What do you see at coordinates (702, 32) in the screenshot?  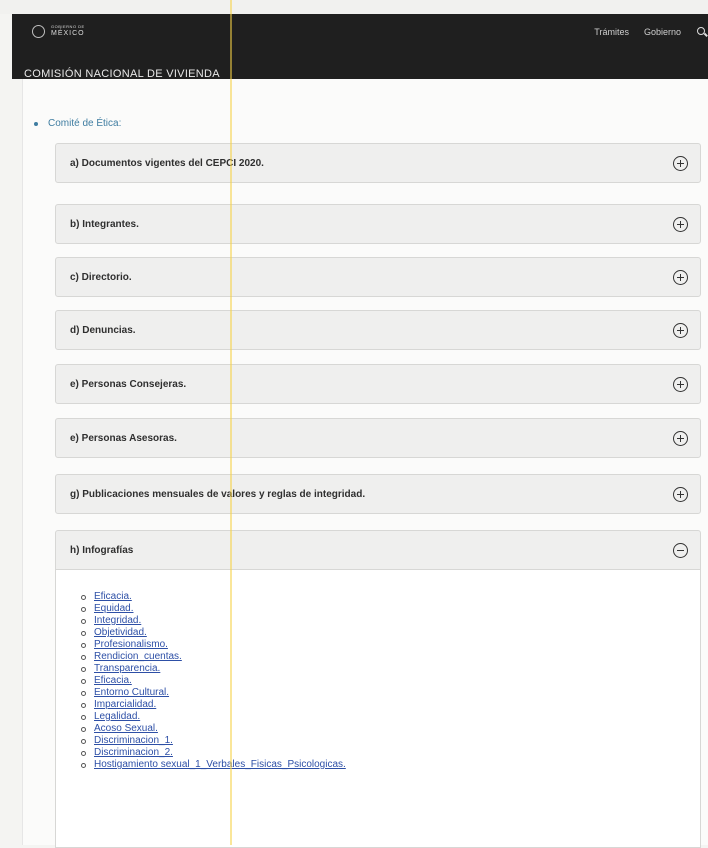 I see `search-icon` at bounding box center [702, 32].